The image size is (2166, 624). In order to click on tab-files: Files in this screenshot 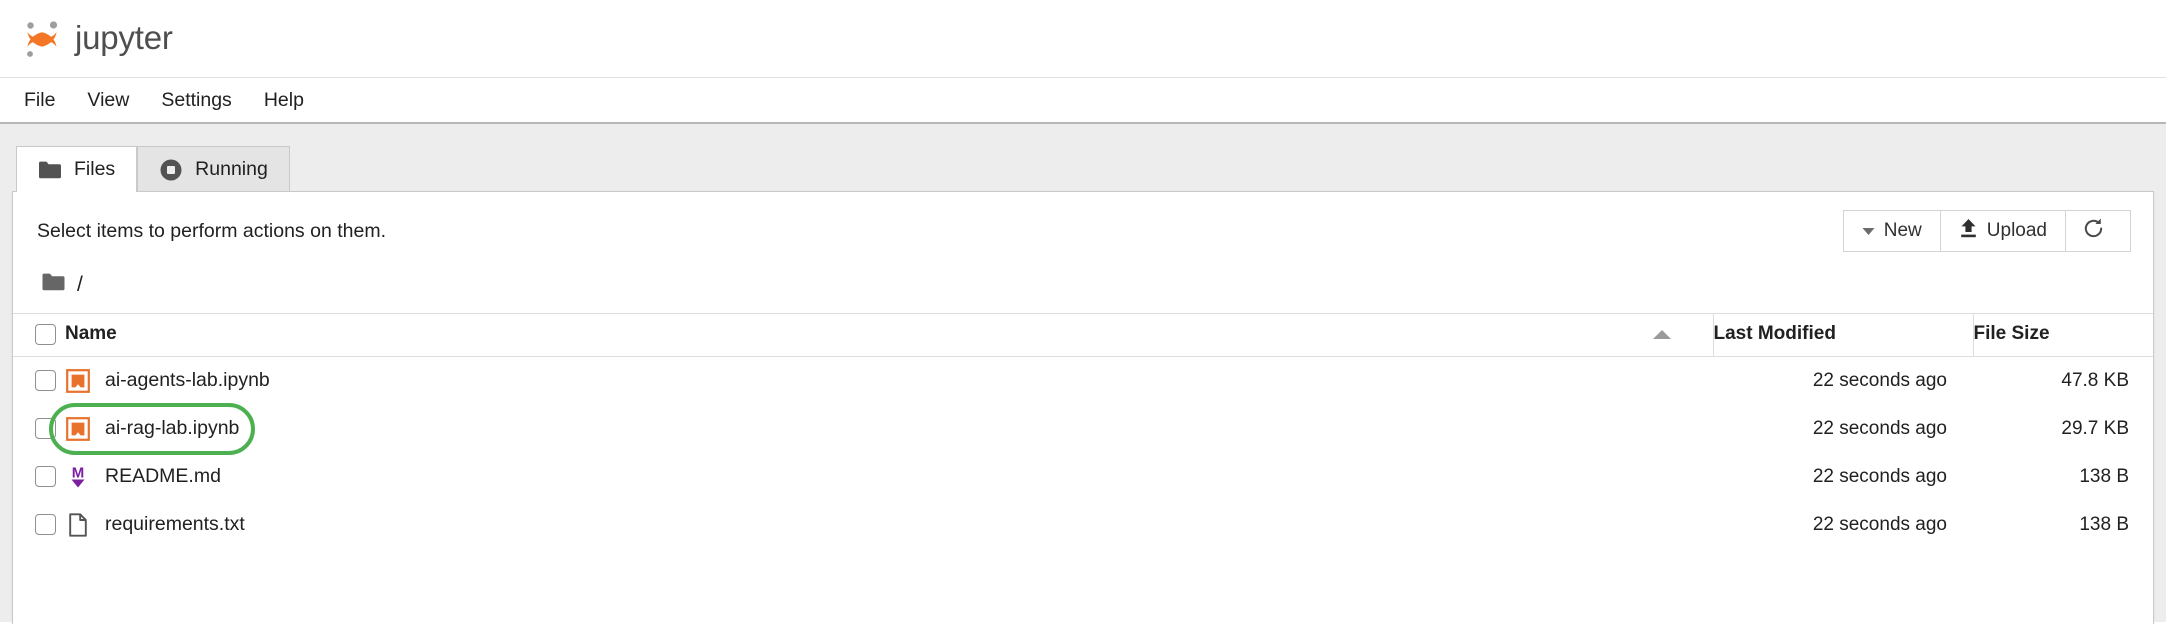, I will do `click(77, 169)`.